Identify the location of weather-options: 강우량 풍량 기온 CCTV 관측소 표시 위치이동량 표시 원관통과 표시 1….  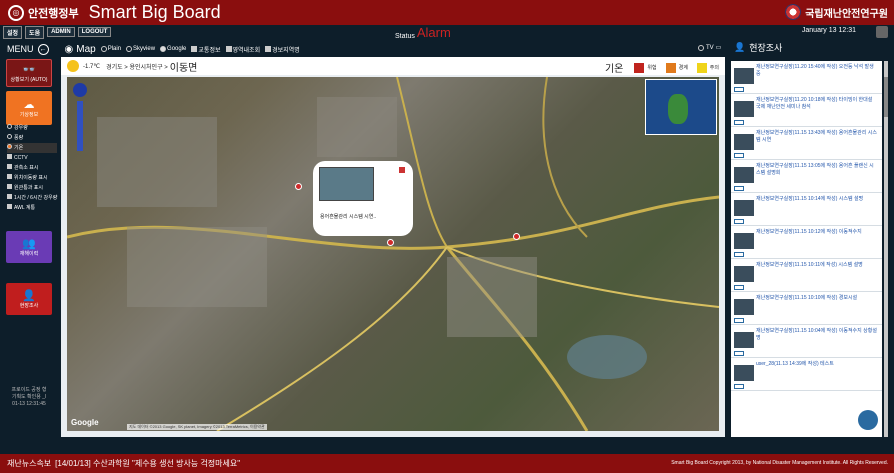
(32, 168).